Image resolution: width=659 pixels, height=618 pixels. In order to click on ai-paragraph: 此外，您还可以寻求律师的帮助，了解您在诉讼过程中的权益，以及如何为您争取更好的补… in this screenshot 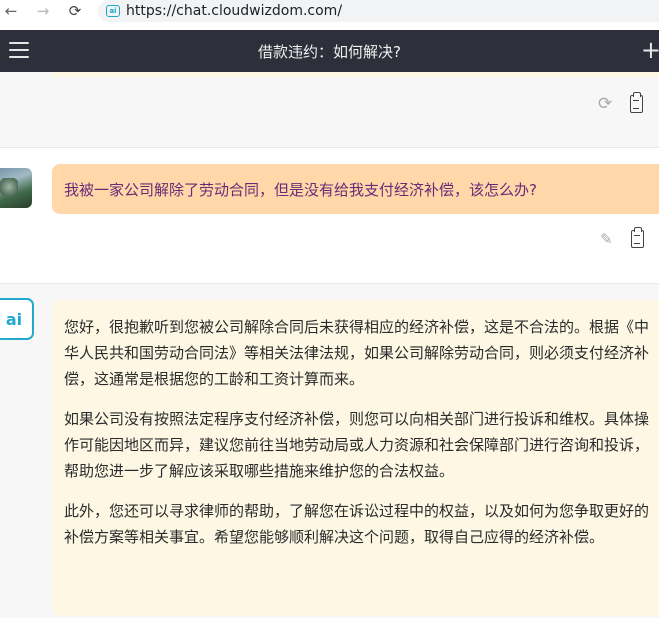, I will do `click(357, 524)`.